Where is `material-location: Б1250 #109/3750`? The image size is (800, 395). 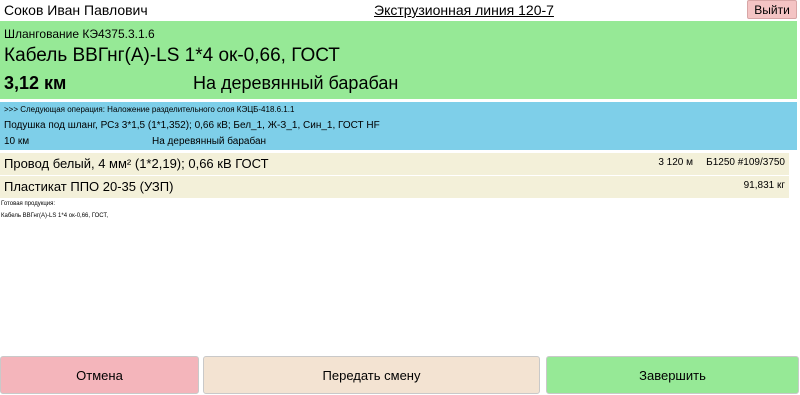
material-location: Б1250 #109/3750 is located at coordinates (745, 162).